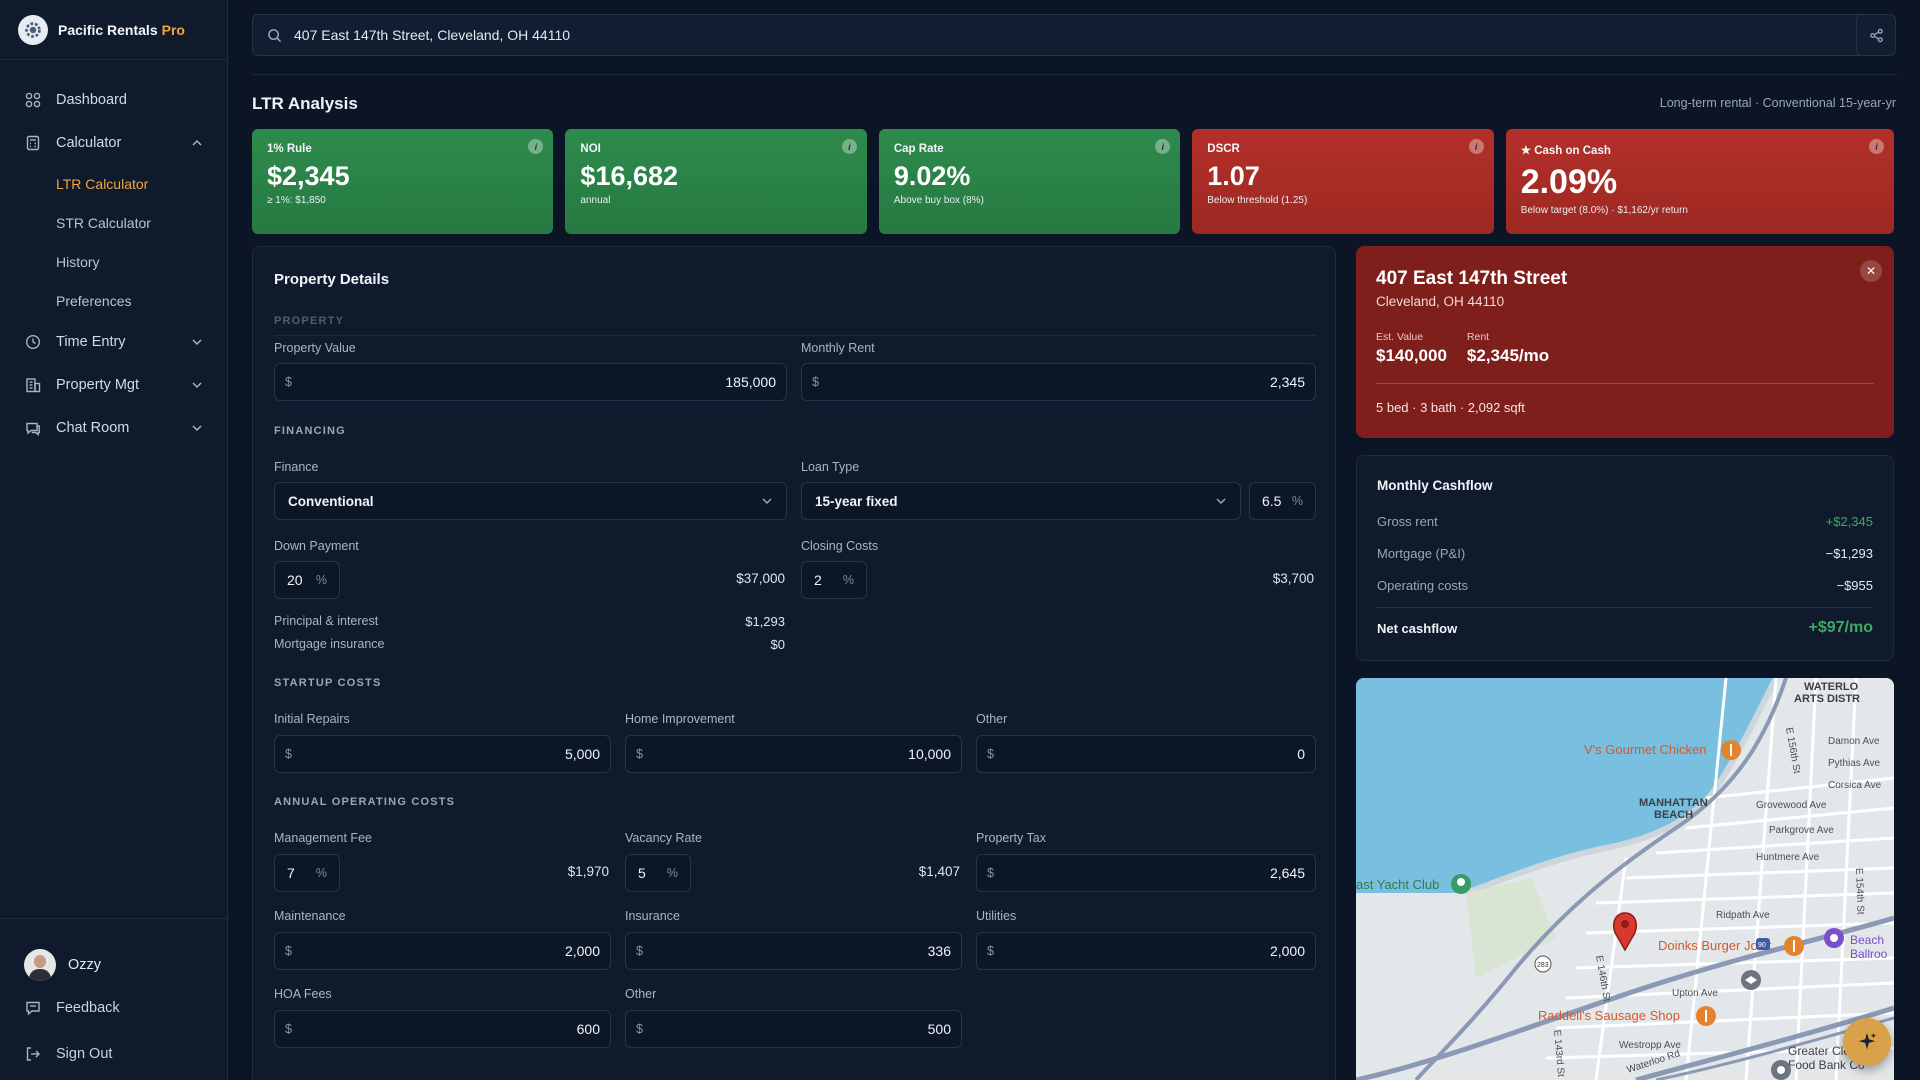  What do you see at coordinates (113, 384) in the screenshot?
I see `nav-property-mgt: Property Mgt` at bounding box center [113, 384].